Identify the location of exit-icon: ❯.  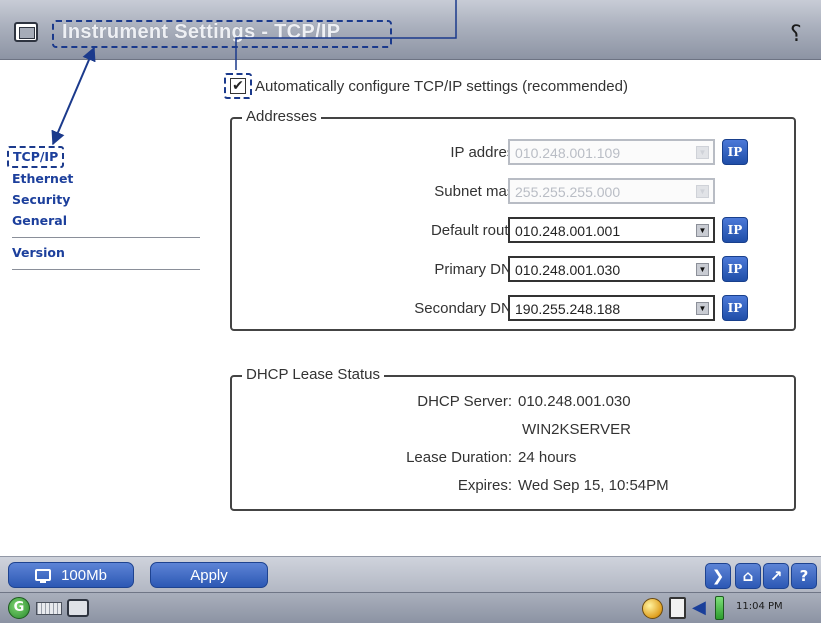
(718, 576).